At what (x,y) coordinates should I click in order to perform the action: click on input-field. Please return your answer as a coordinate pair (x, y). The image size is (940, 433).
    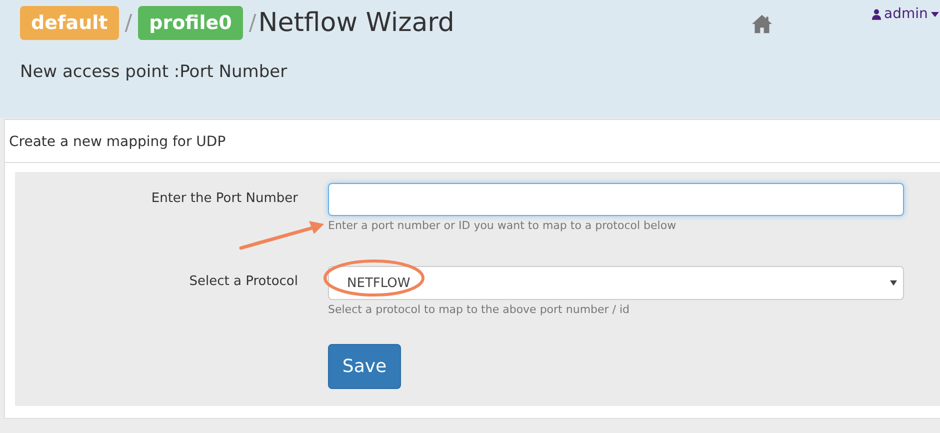
    Looking at the image, I should click on (616, 199).